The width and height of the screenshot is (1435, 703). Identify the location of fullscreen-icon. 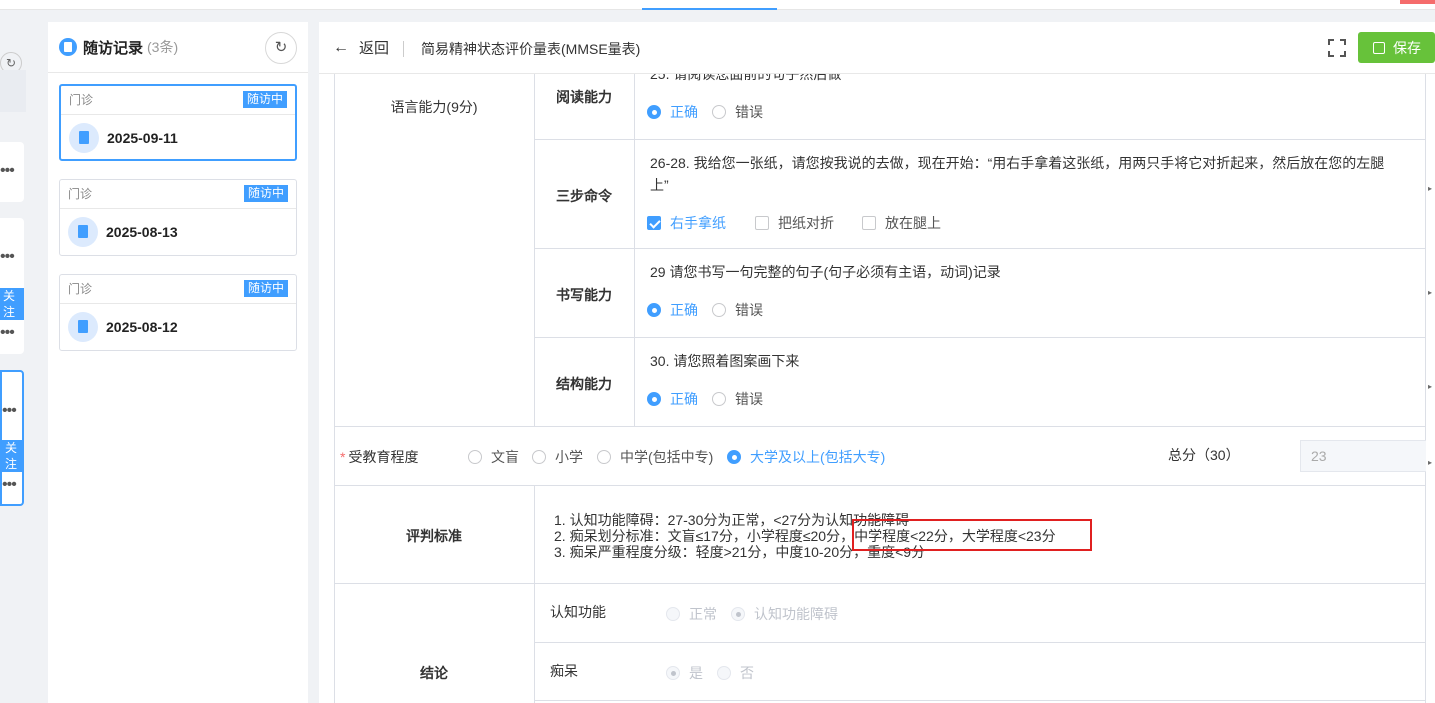
(1337, 48).